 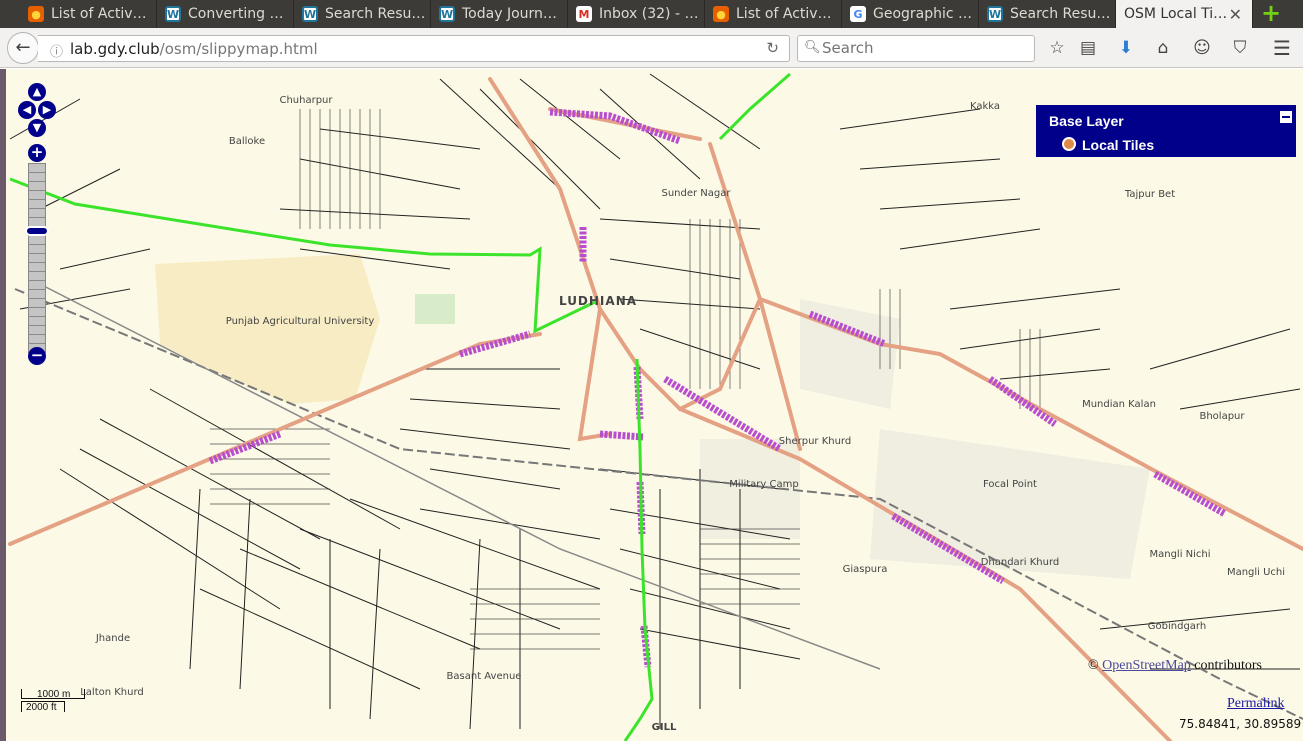 I want to click on place-label: Focal Point, so click(x=1010, y=484).